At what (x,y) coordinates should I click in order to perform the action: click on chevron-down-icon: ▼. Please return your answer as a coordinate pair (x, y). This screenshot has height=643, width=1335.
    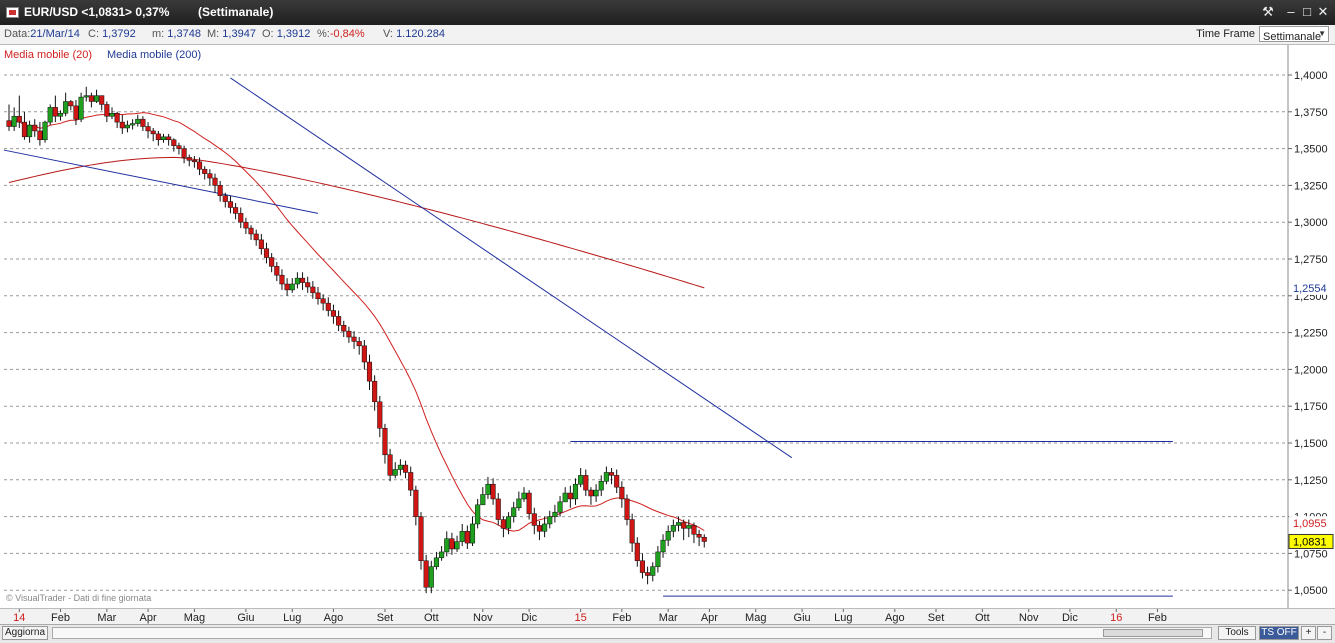
    Looking at the image, I should click on (1322, 33).